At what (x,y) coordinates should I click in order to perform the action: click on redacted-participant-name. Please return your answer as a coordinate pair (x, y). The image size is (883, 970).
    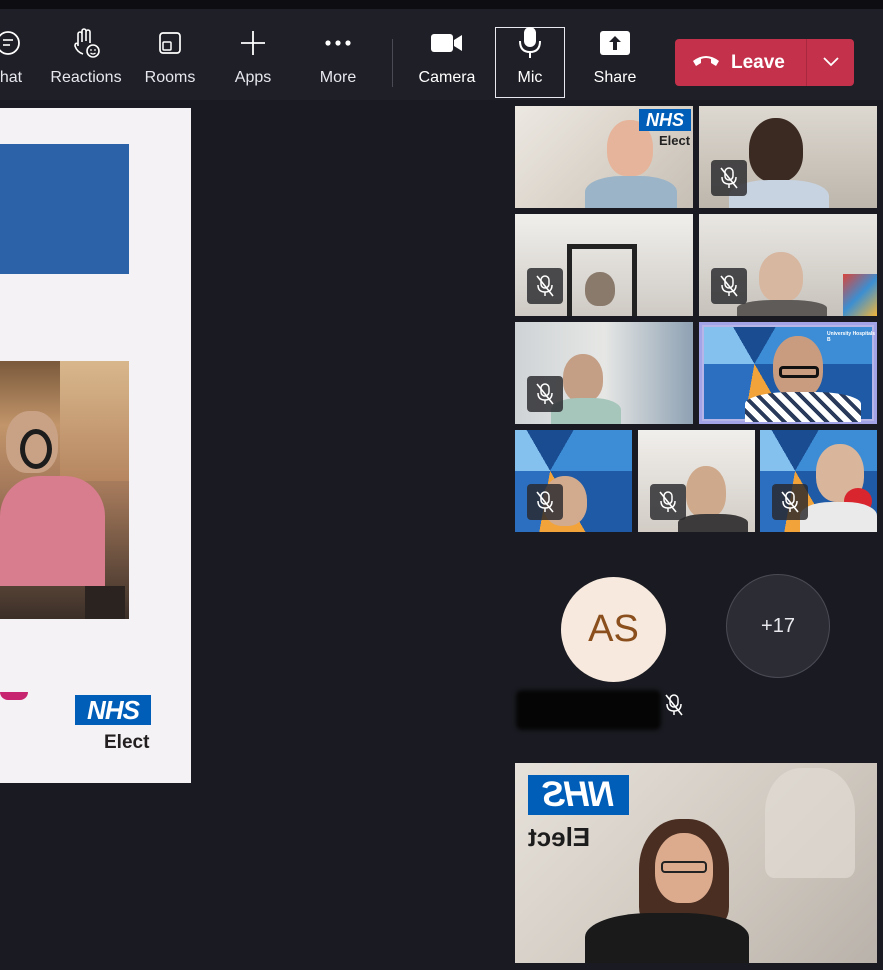
    Looking at the image, I should click on (588, 710).